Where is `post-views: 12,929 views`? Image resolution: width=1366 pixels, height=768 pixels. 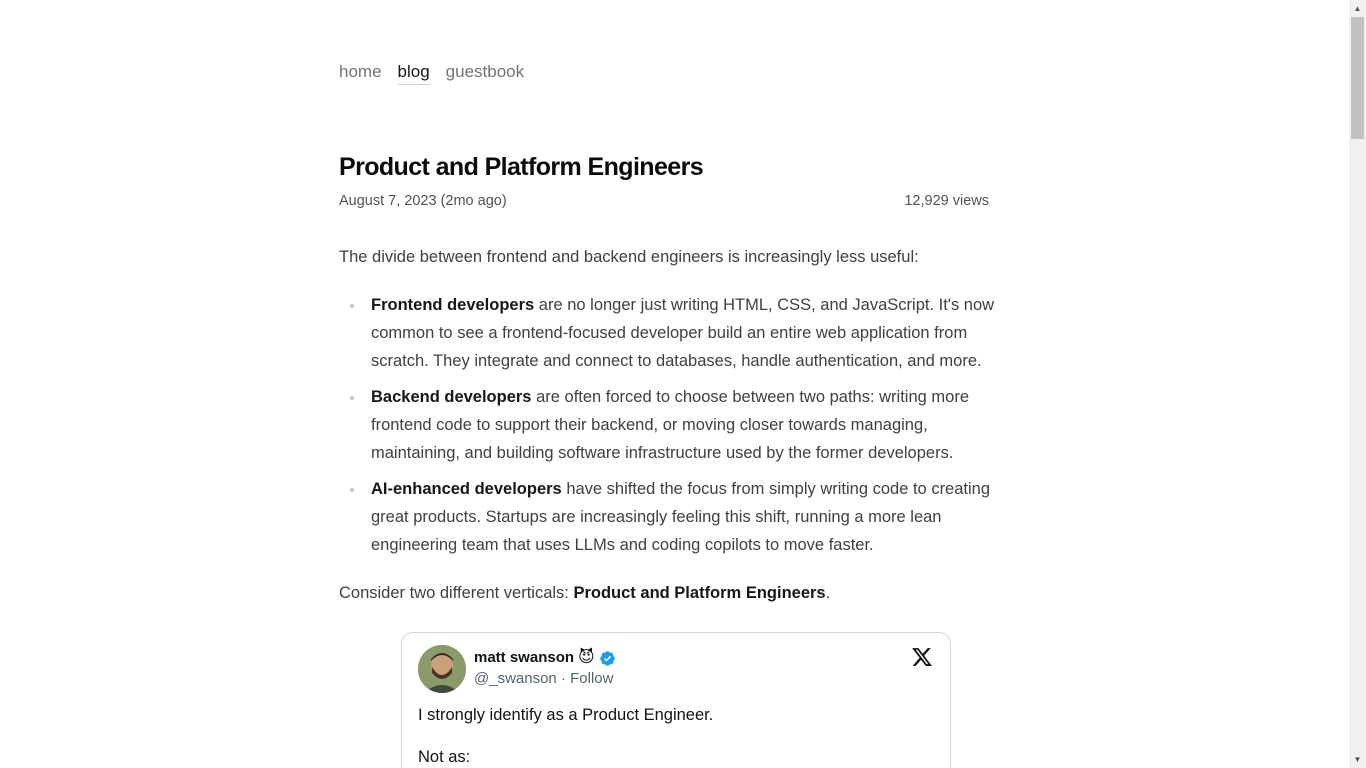
post-views: 12,929 views is located at coordinates (946, 201).